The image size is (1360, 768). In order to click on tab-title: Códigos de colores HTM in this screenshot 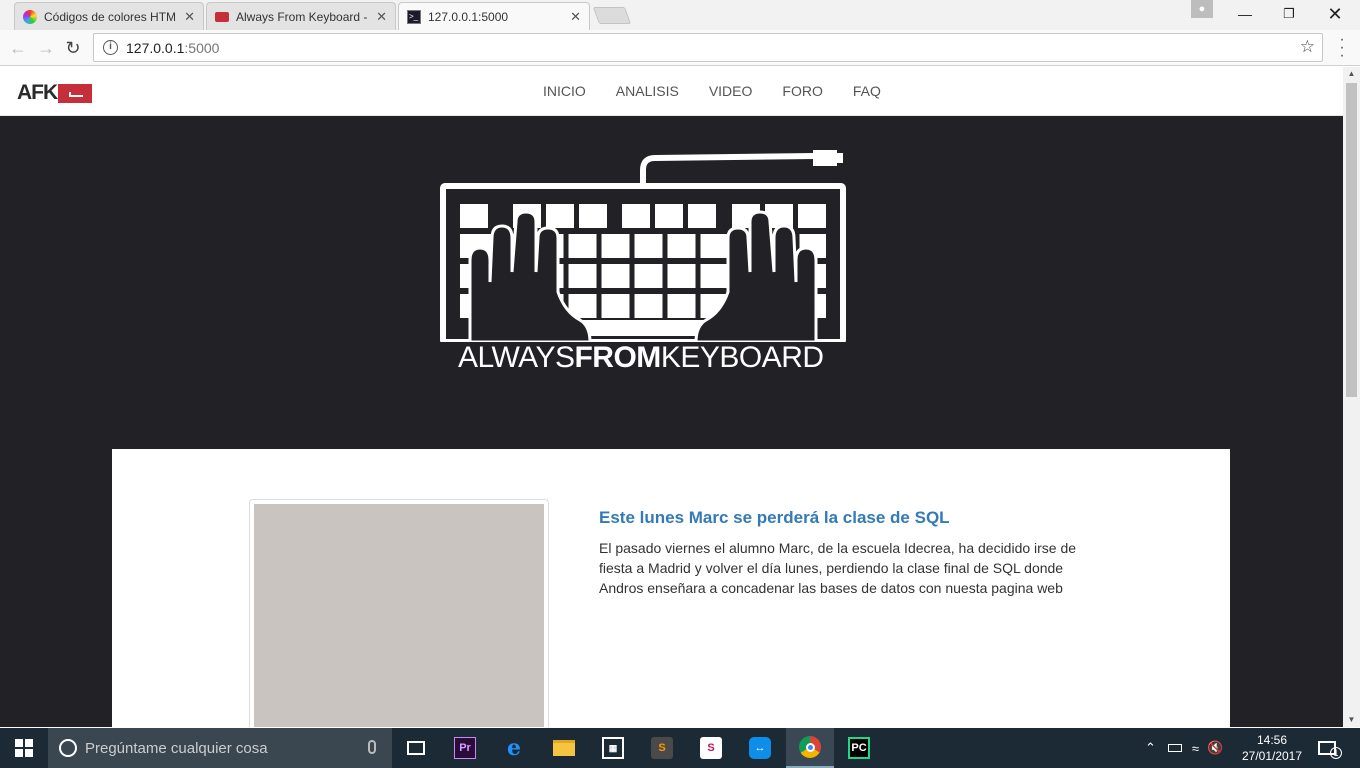, I will do `click(110, 16)`.